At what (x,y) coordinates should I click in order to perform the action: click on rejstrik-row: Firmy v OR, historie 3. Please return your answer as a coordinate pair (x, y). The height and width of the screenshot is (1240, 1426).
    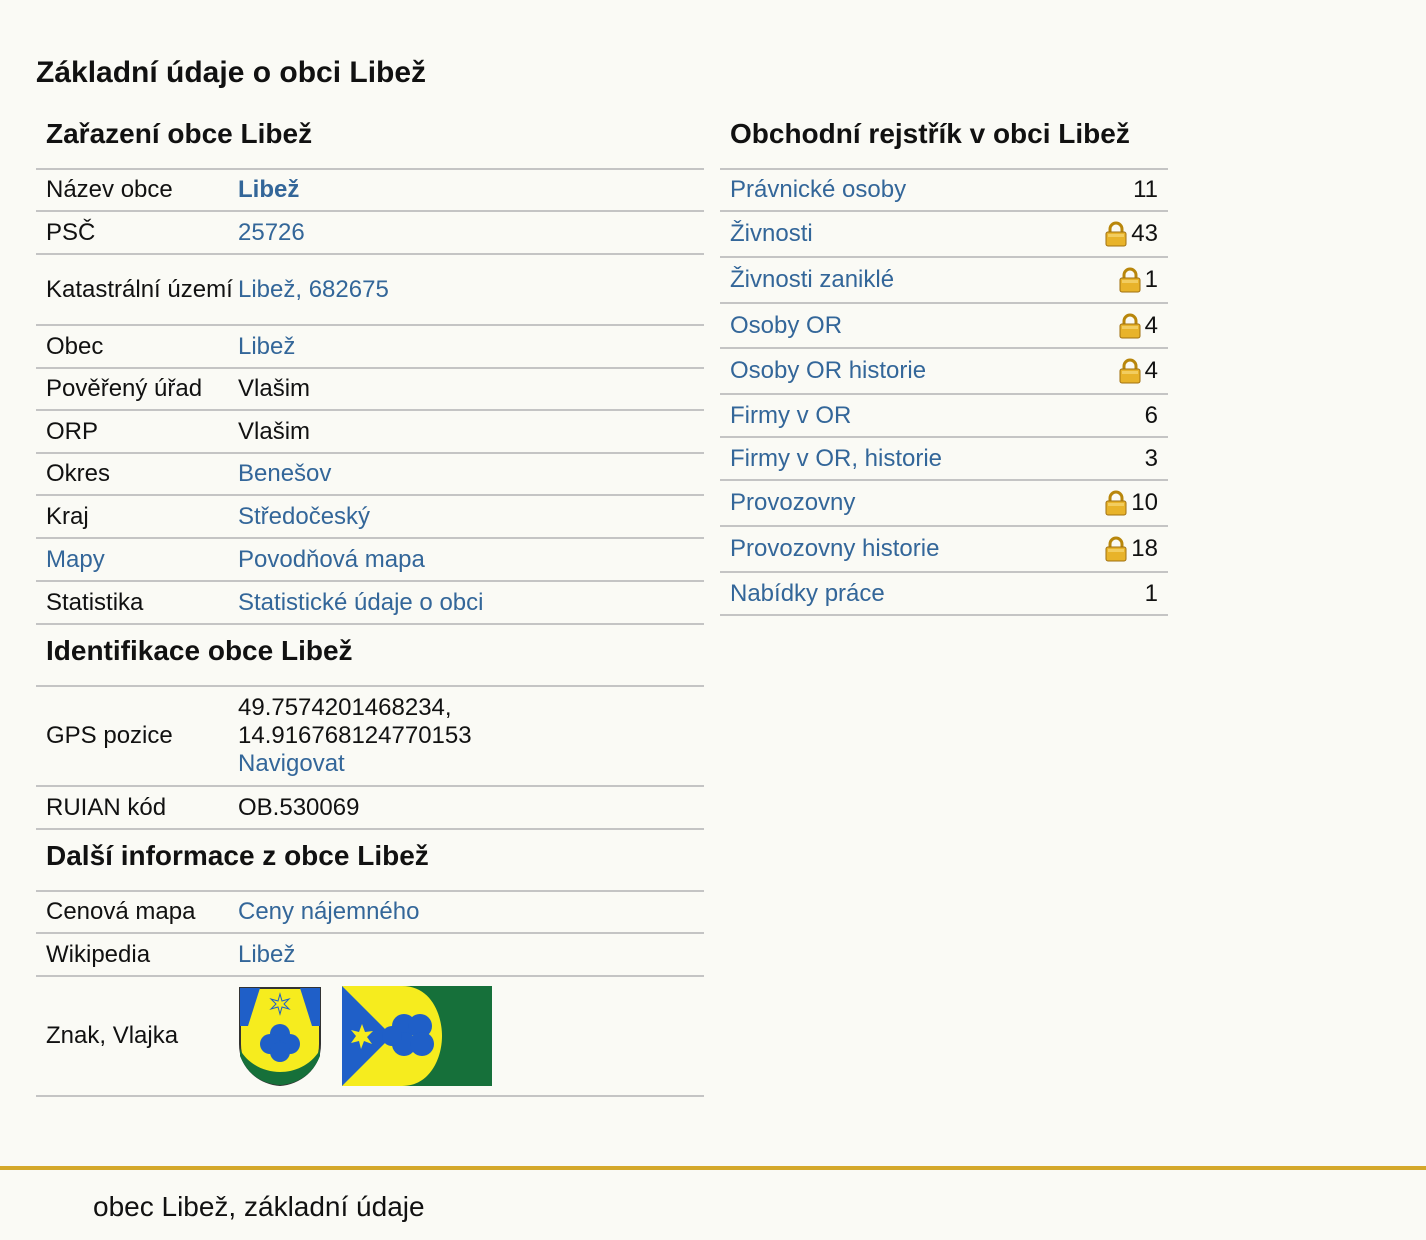
    Looking at the image, I should click on (944, 459).